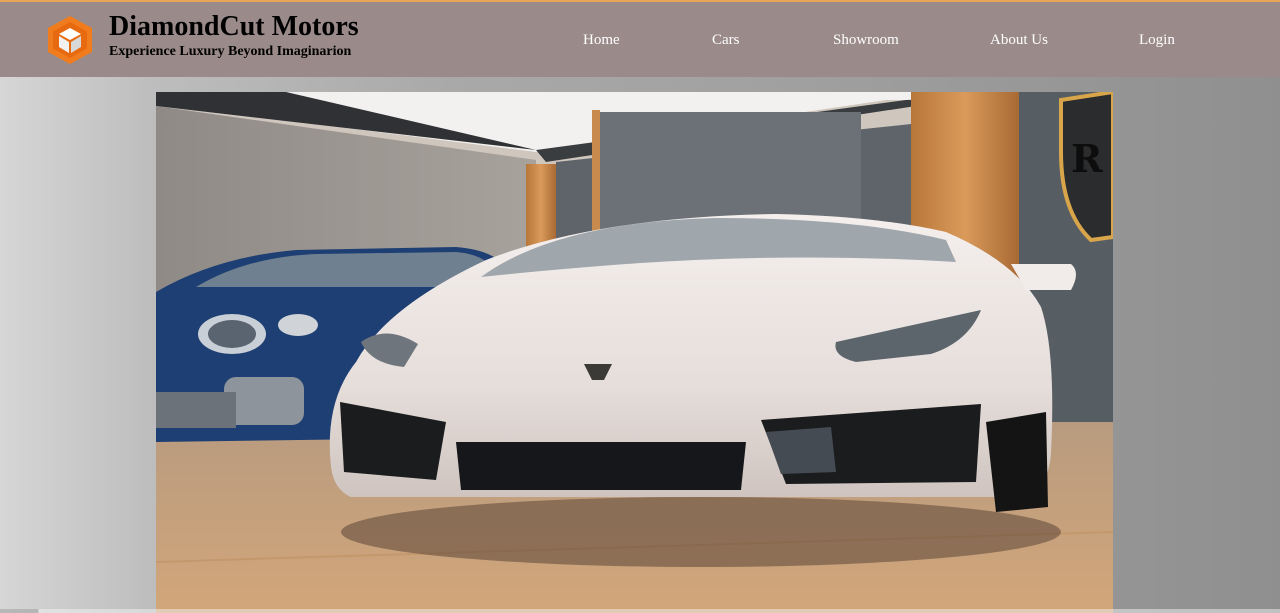 The width and height of the screenshot is (1280, 613). I want to click on nav-cars-link: Cars, so click(726, 40).